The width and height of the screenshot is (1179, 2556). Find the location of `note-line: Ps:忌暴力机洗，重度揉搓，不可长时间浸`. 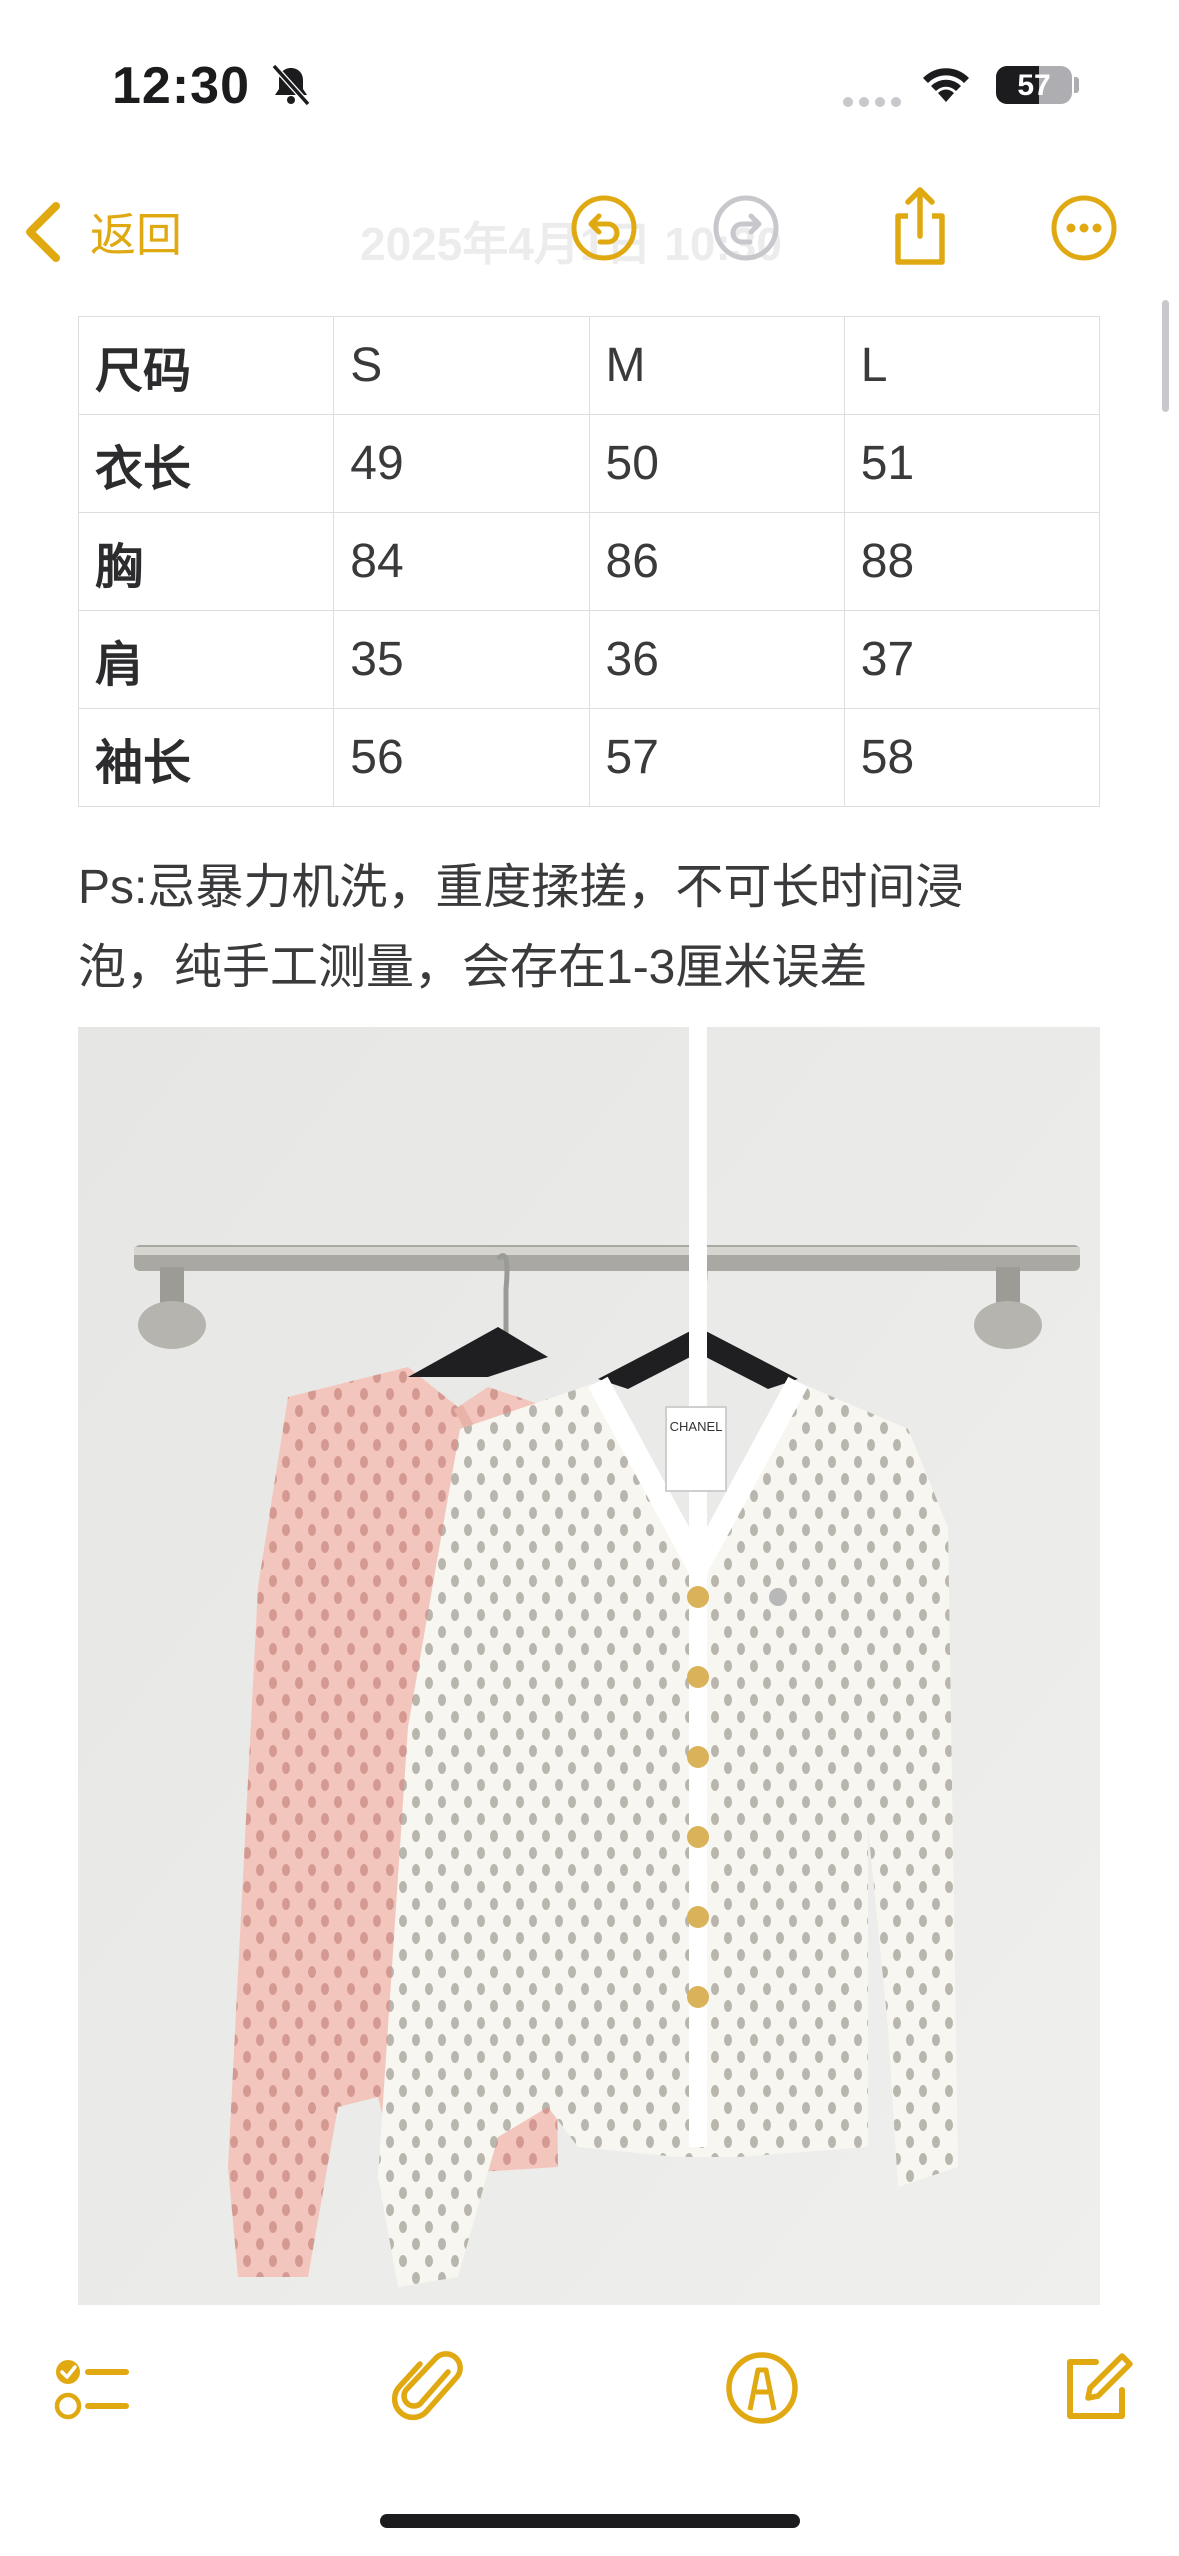

note-line: Ps:忌暴力机洗，重度揉搓，不可长时间浸 is located at coordinates (521, 887).